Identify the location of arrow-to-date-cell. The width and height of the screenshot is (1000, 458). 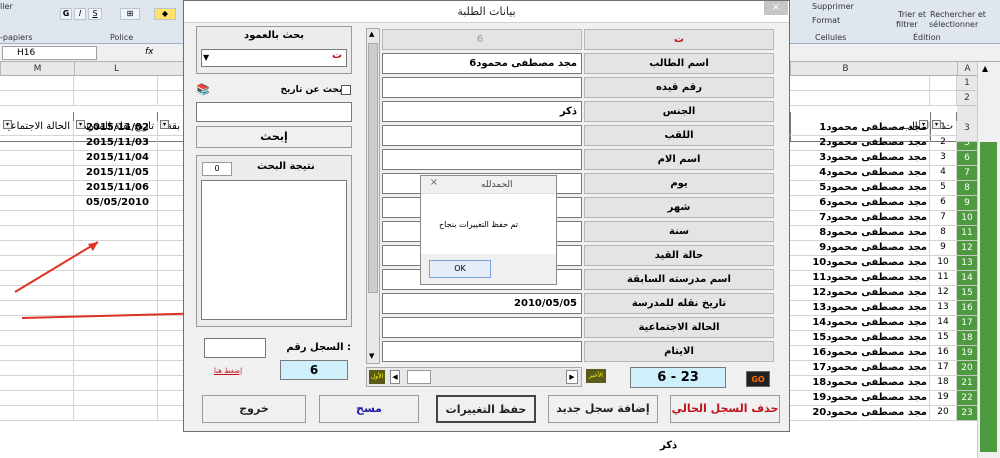
(56, 267).